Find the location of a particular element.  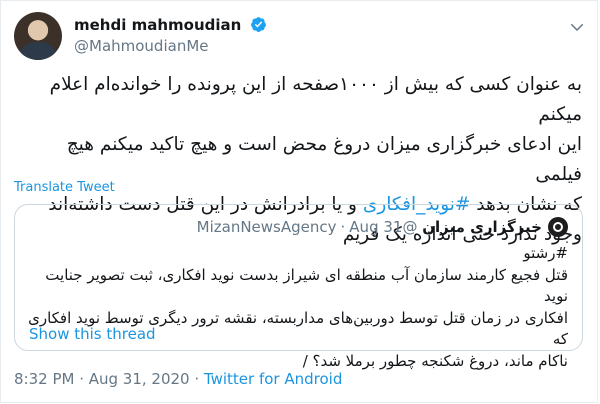

author-display-name: mehdi mahmoudian is located at coordinates (157, 25).